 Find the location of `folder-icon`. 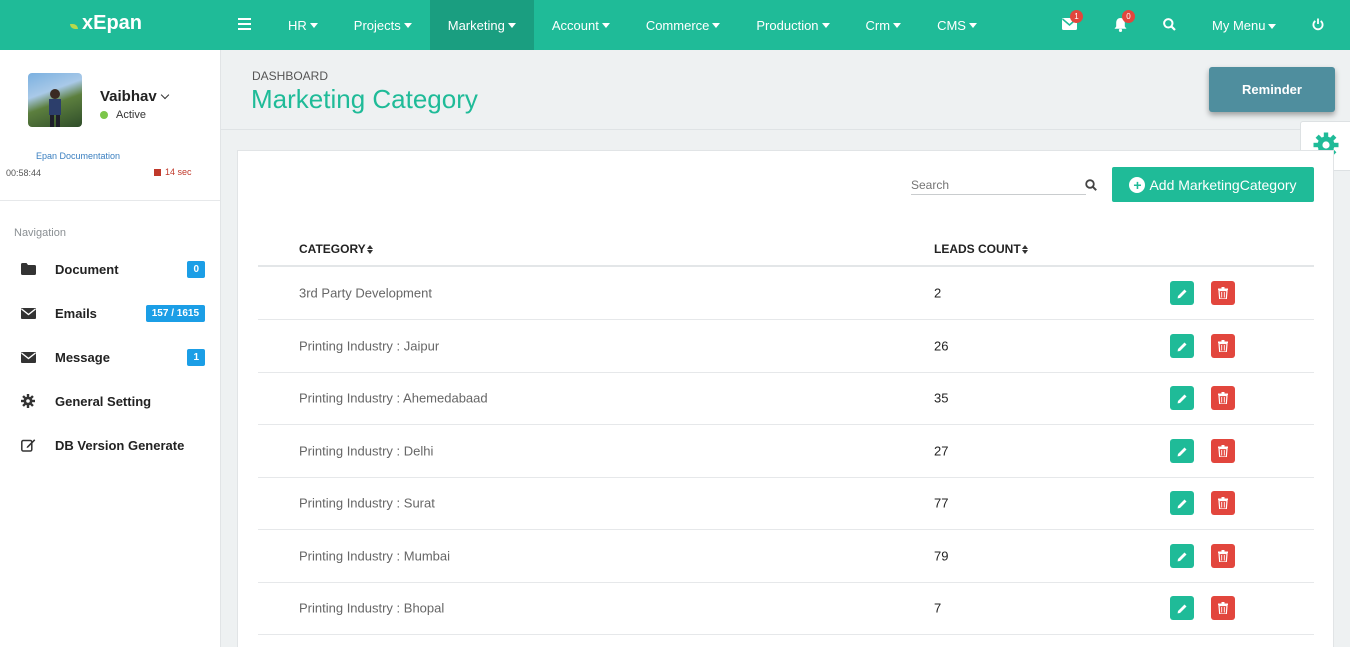

folder-icon is located at coordinates (28, 269).